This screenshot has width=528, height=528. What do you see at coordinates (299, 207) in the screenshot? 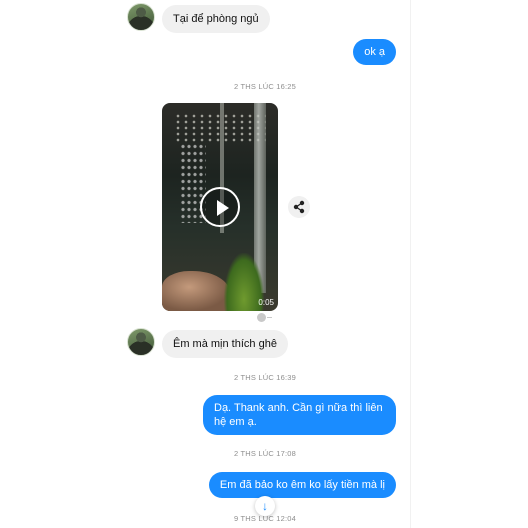
I see `share-icon` at bounding box center [299, 207].